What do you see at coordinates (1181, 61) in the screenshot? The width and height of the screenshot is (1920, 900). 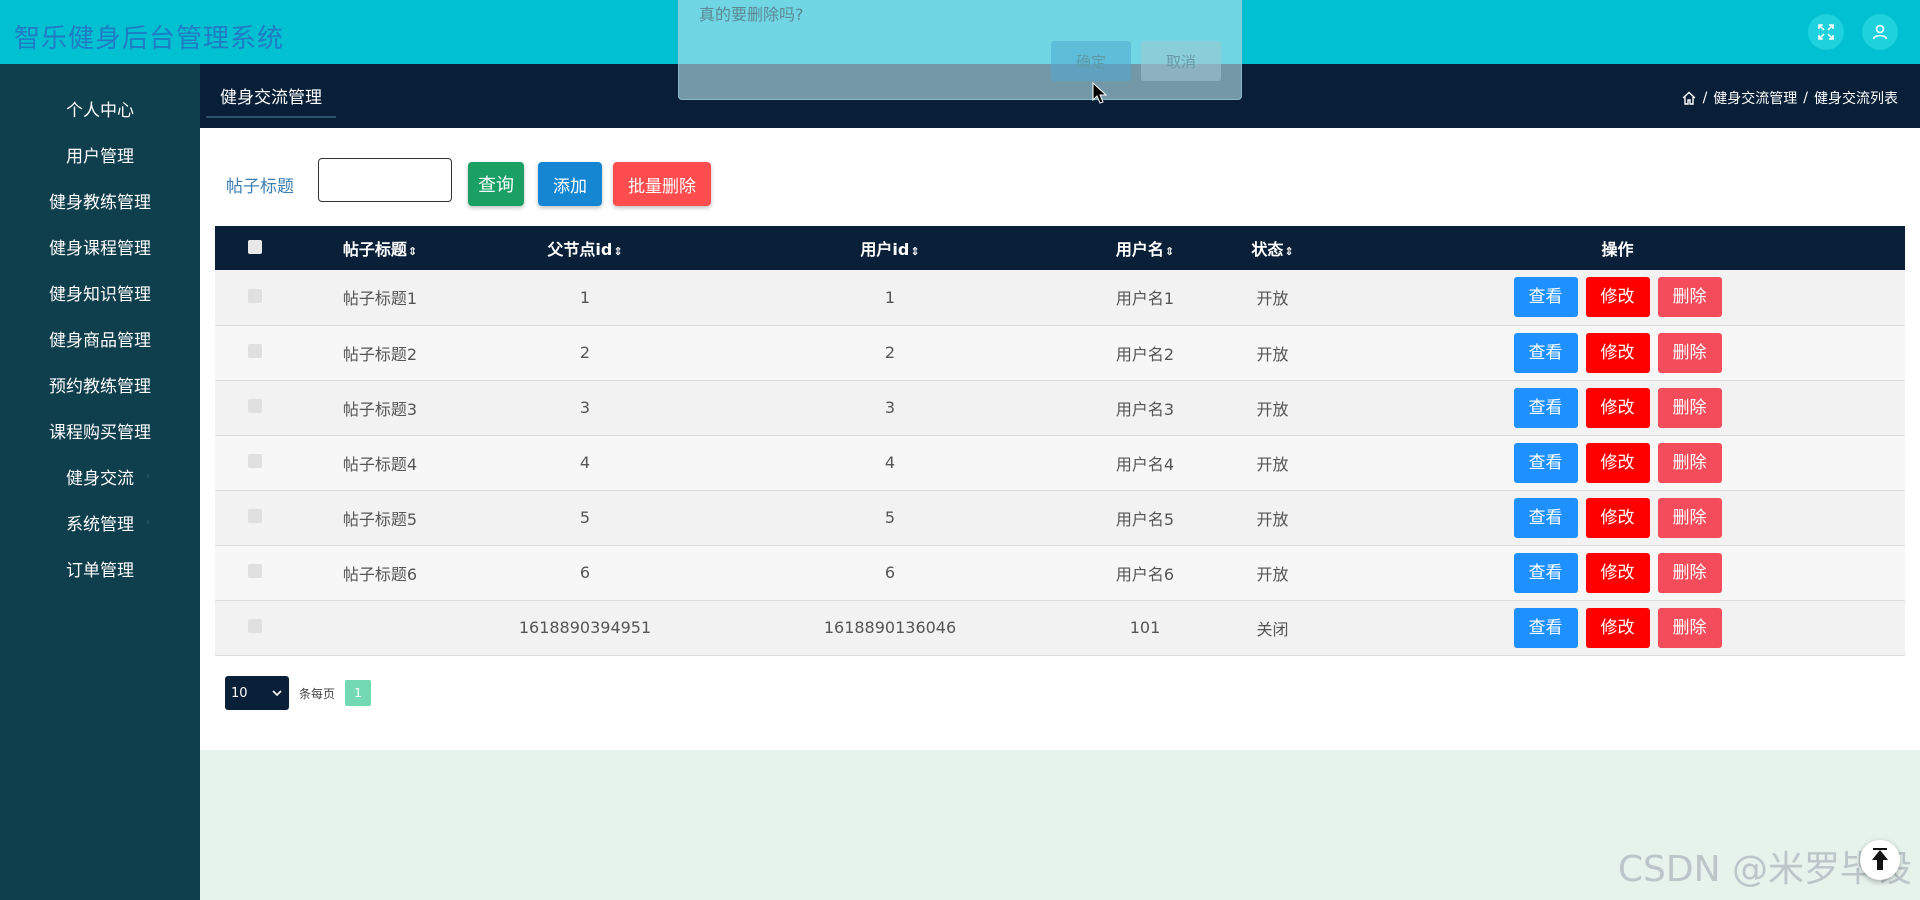 I see `confirm-cancel-button: 取消` at bounding box center [1181, 61].